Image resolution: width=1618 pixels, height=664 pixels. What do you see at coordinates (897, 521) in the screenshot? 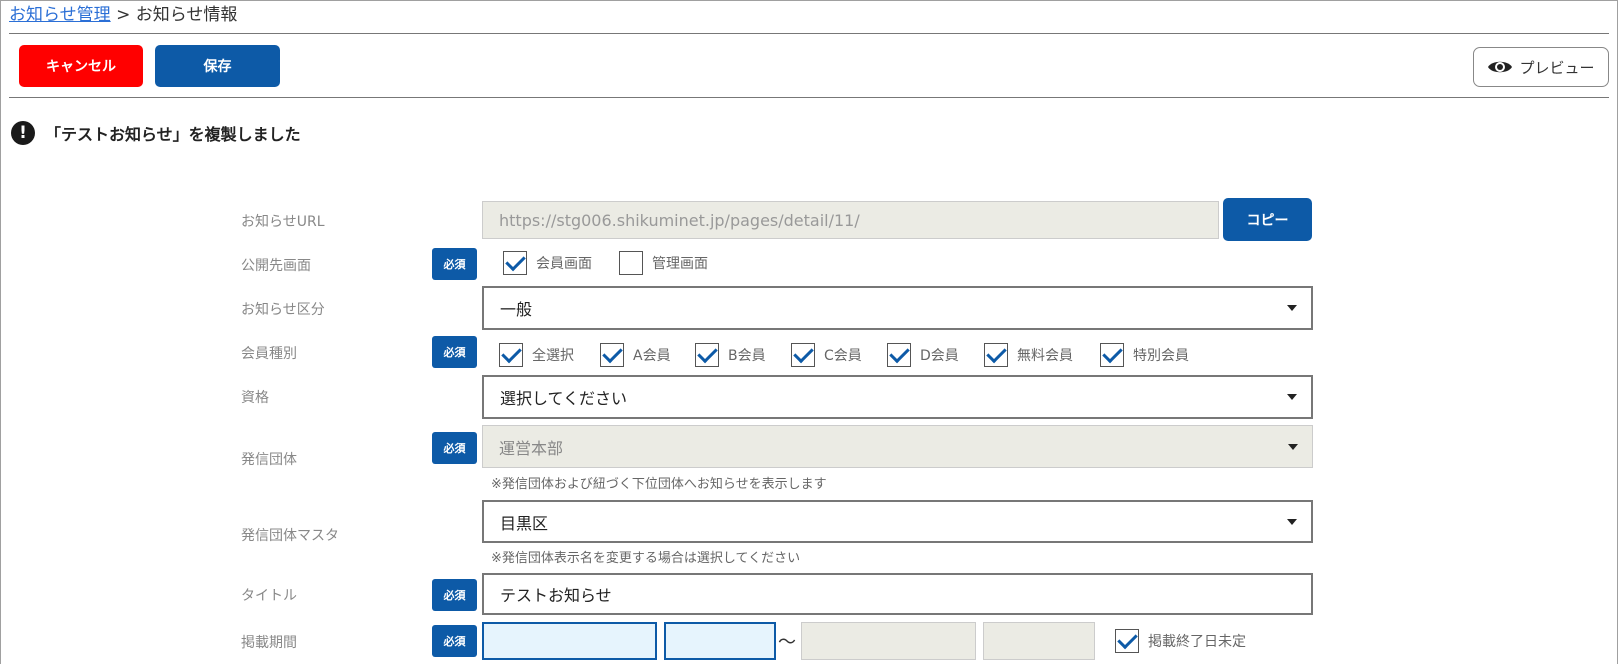
I see `sender-group-master-select: 目黒区` at bounding box center [897, 521].